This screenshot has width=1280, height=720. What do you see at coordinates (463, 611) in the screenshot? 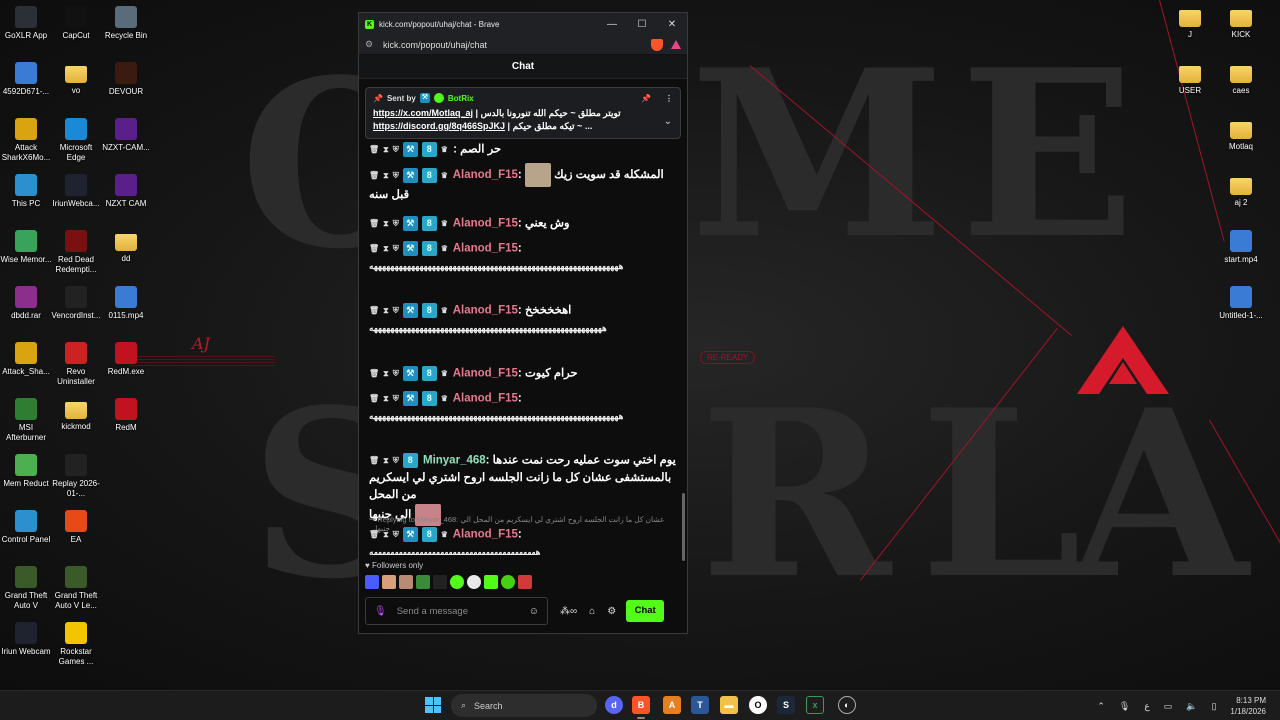
I see `message-placeholder: Send a message` at bounding box center [463, 611].